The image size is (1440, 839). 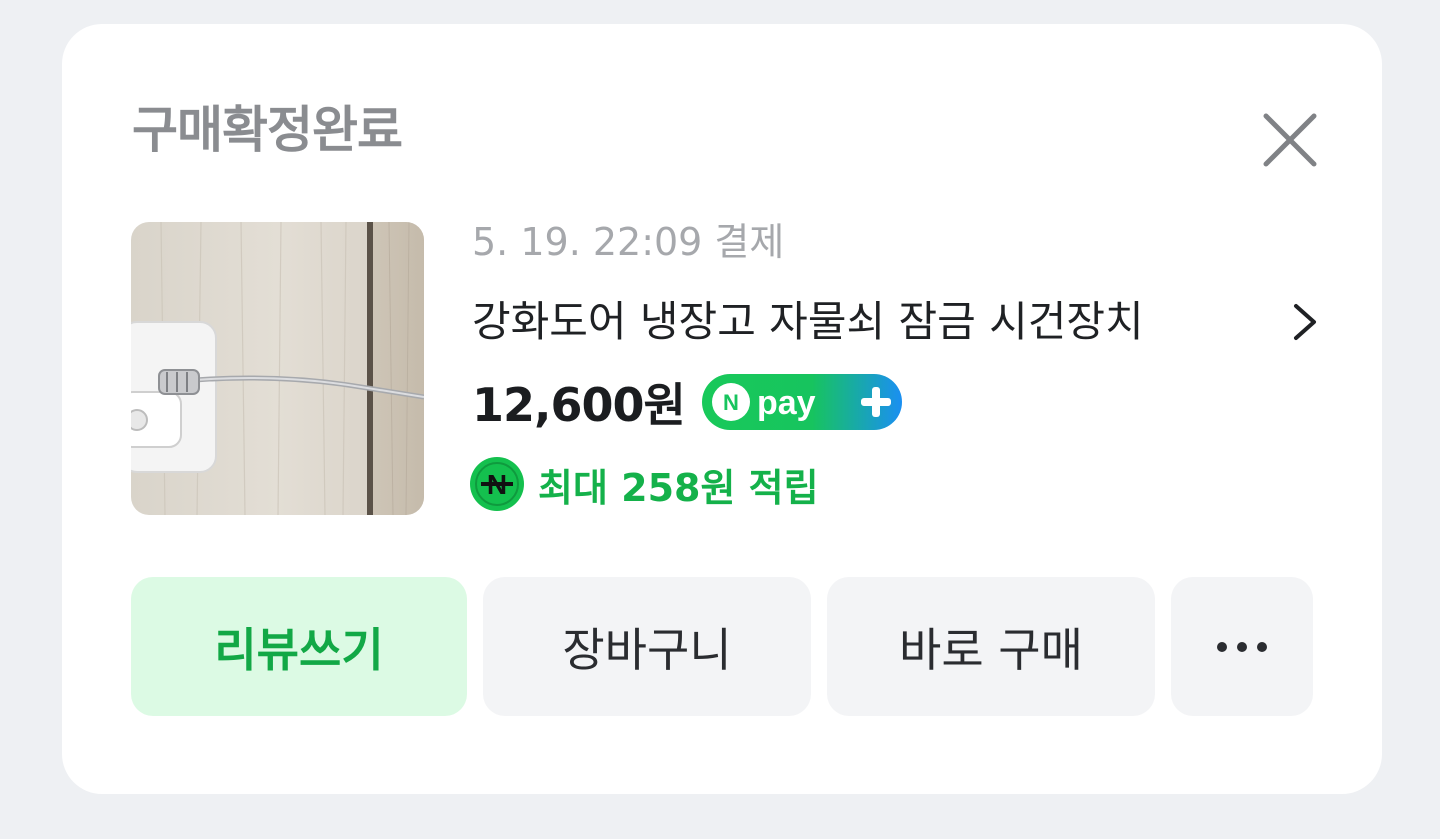 I want to click on more-horizontal-icon, so click(x=1242, y=646).